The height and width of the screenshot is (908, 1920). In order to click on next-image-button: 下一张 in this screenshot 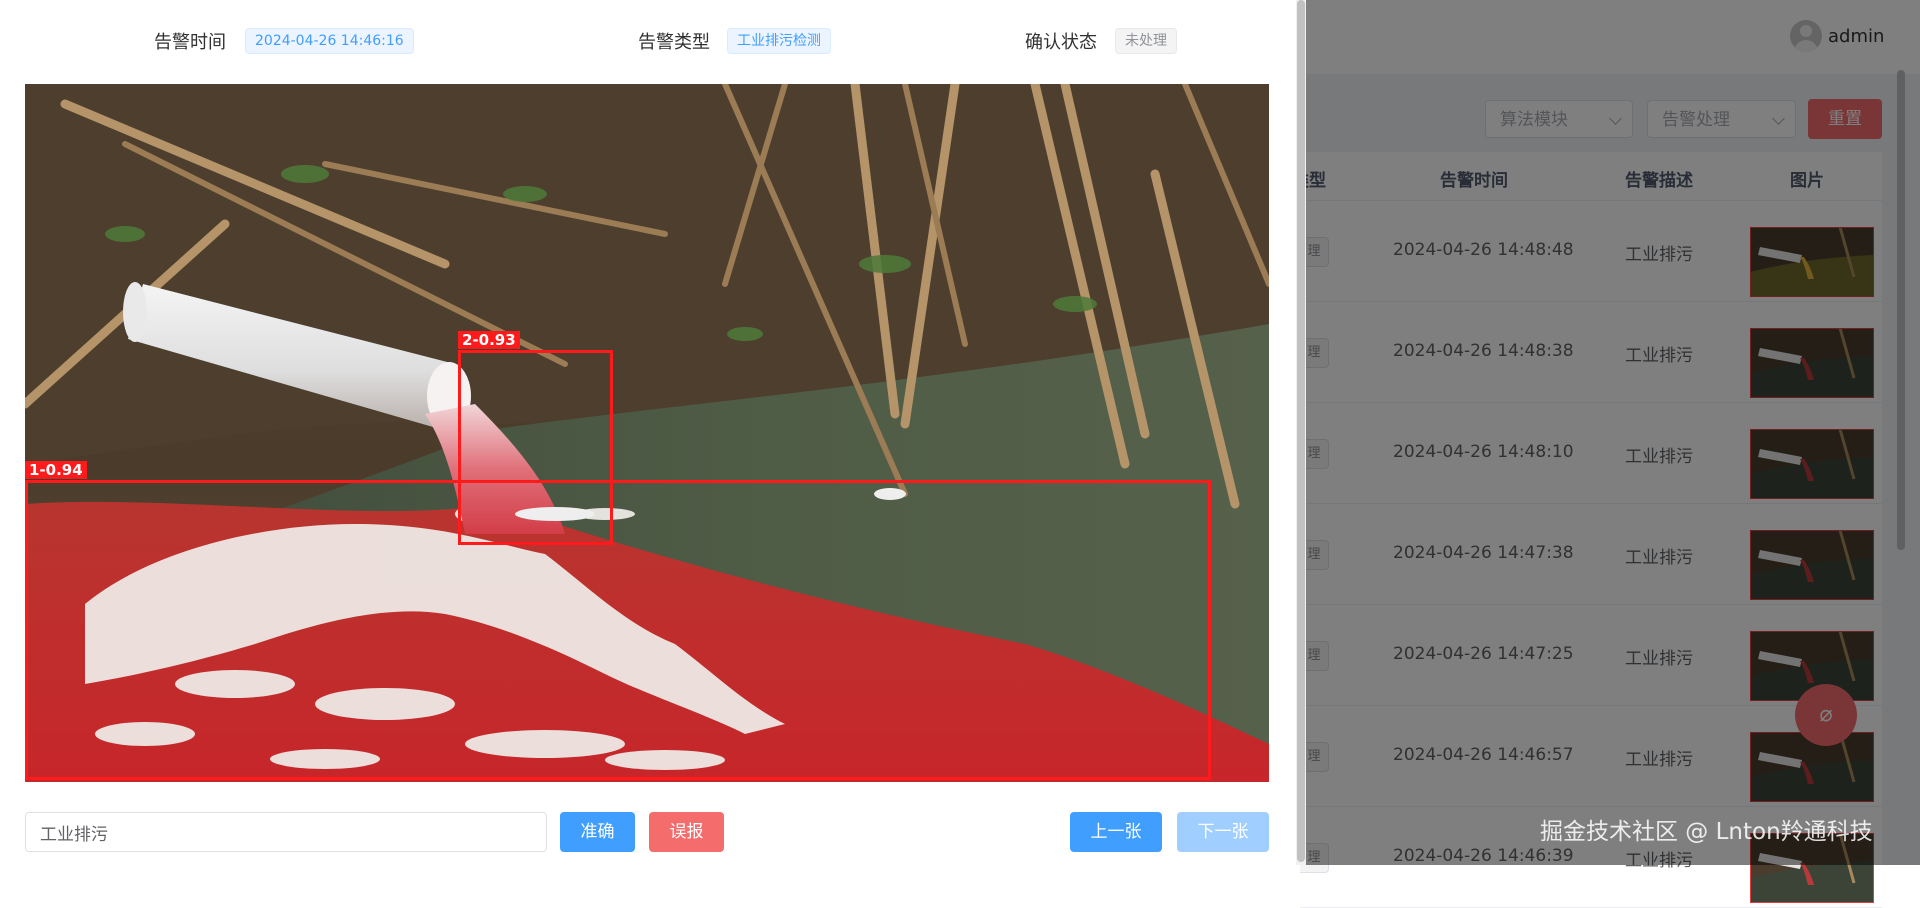, I will do `click(1223, 832)`.